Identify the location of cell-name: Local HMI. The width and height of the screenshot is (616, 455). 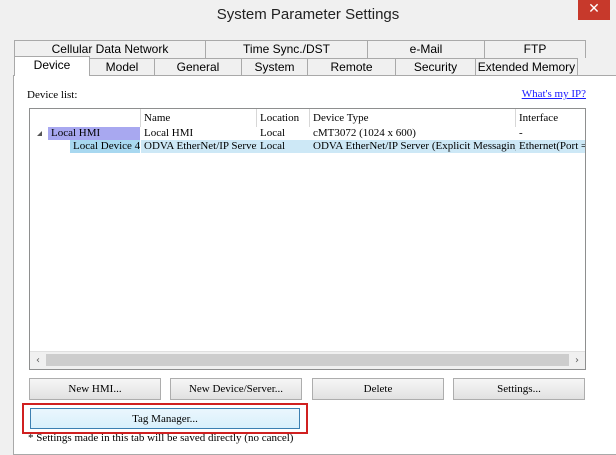
(169, 133).